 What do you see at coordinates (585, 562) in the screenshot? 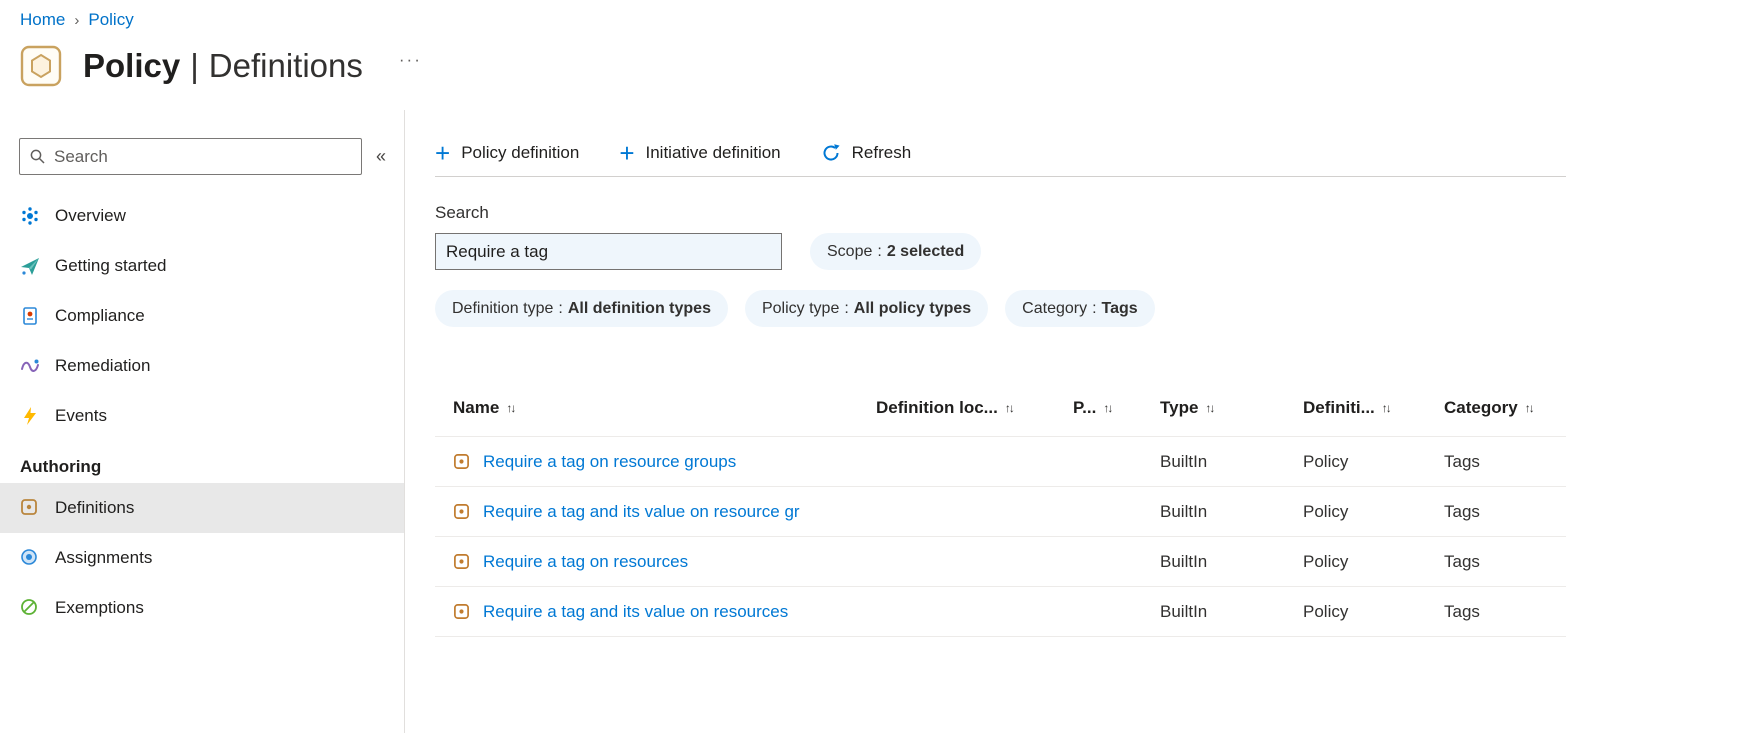
I see `policy-definition-link: Require a tag on resources` at bounding box center [585, 562].